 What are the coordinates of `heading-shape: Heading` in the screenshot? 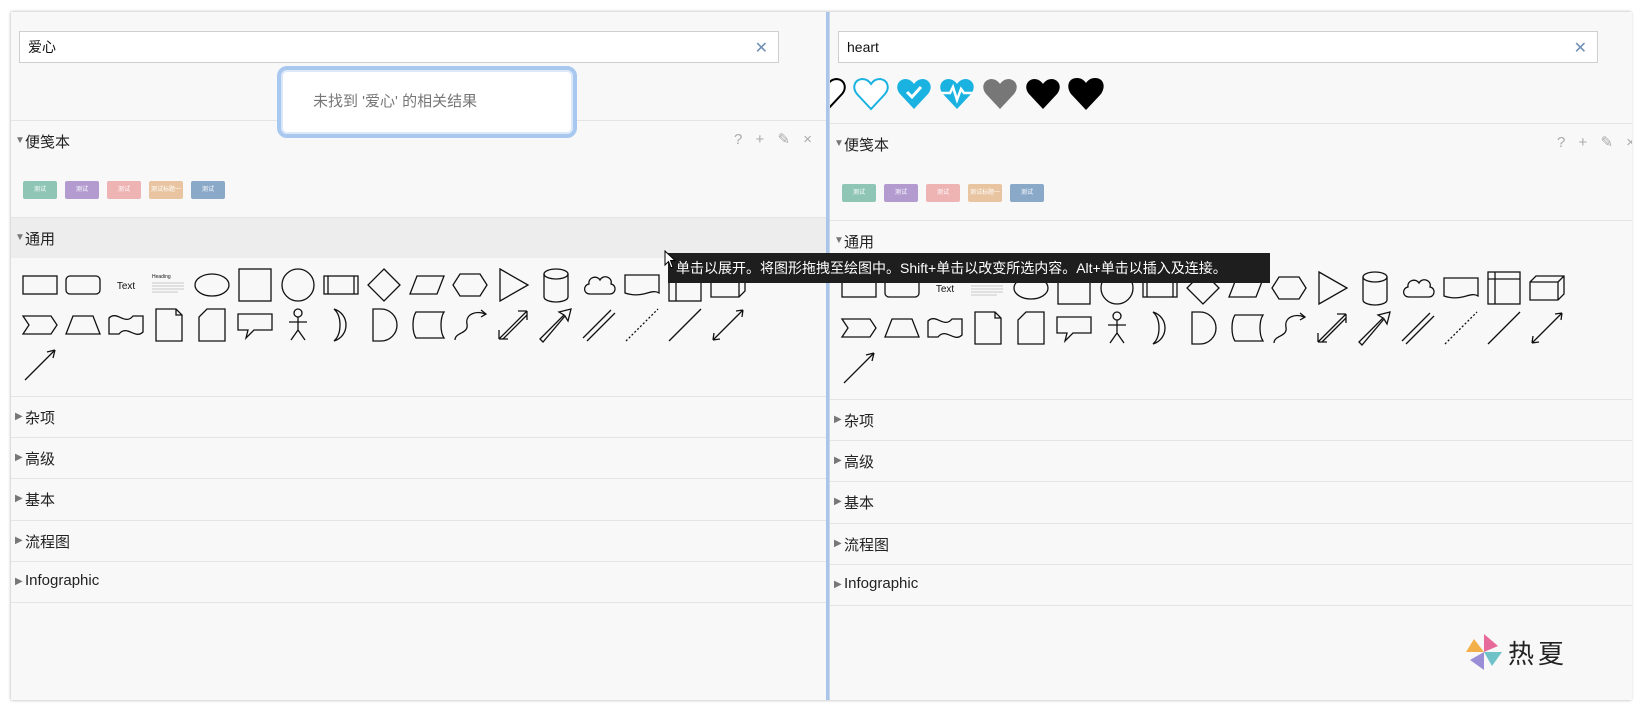 It's located at (169, 285).